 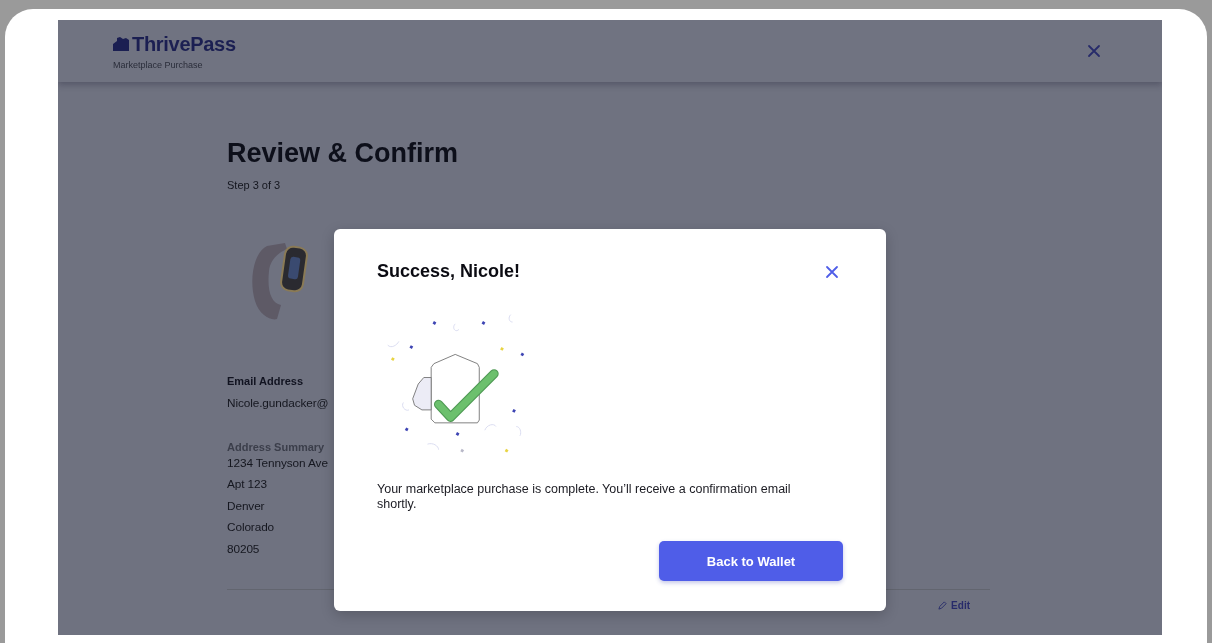 I want to click on cloud-logo-icon, so click(x=121, y=44).